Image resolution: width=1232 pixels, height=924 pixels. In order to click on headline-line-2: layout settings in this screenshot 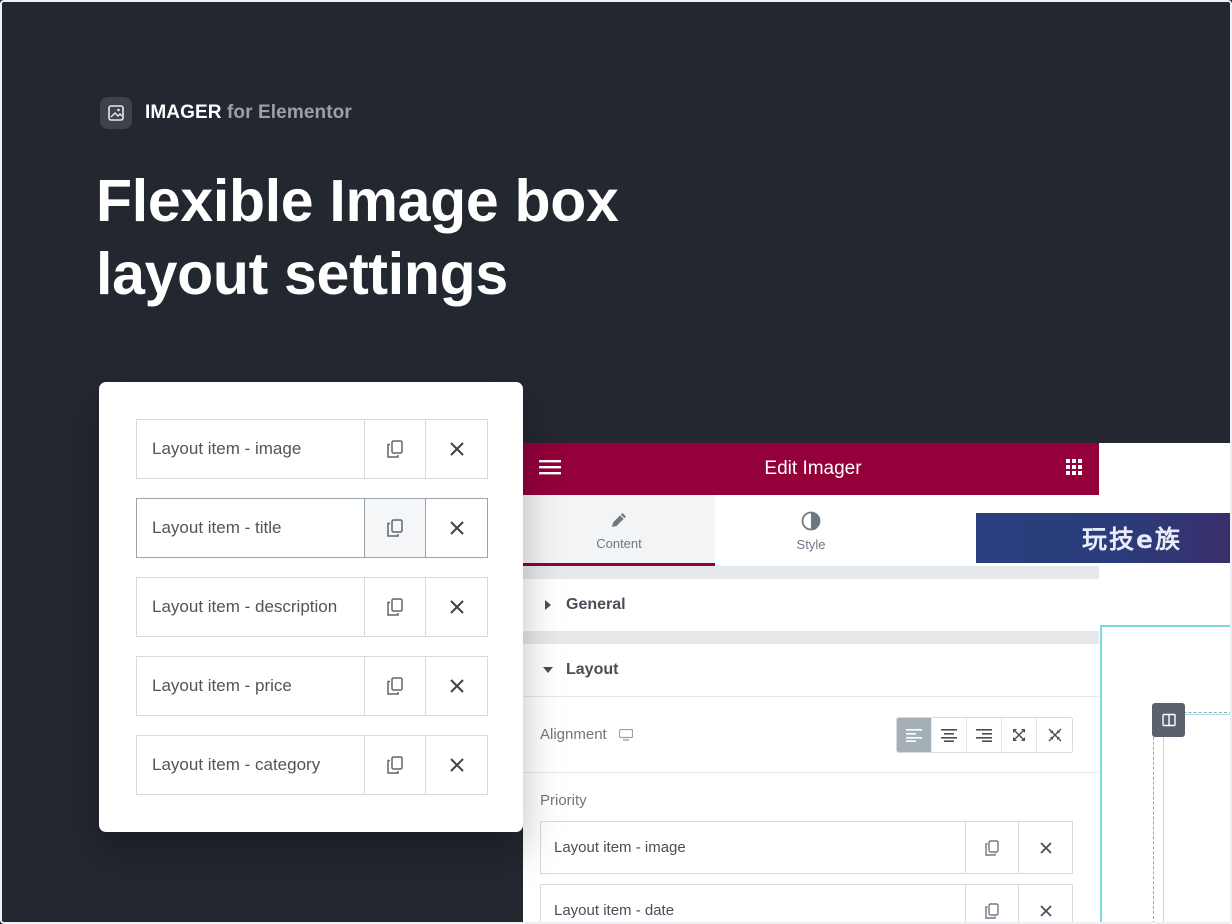, I will do `click(302, 274)`.